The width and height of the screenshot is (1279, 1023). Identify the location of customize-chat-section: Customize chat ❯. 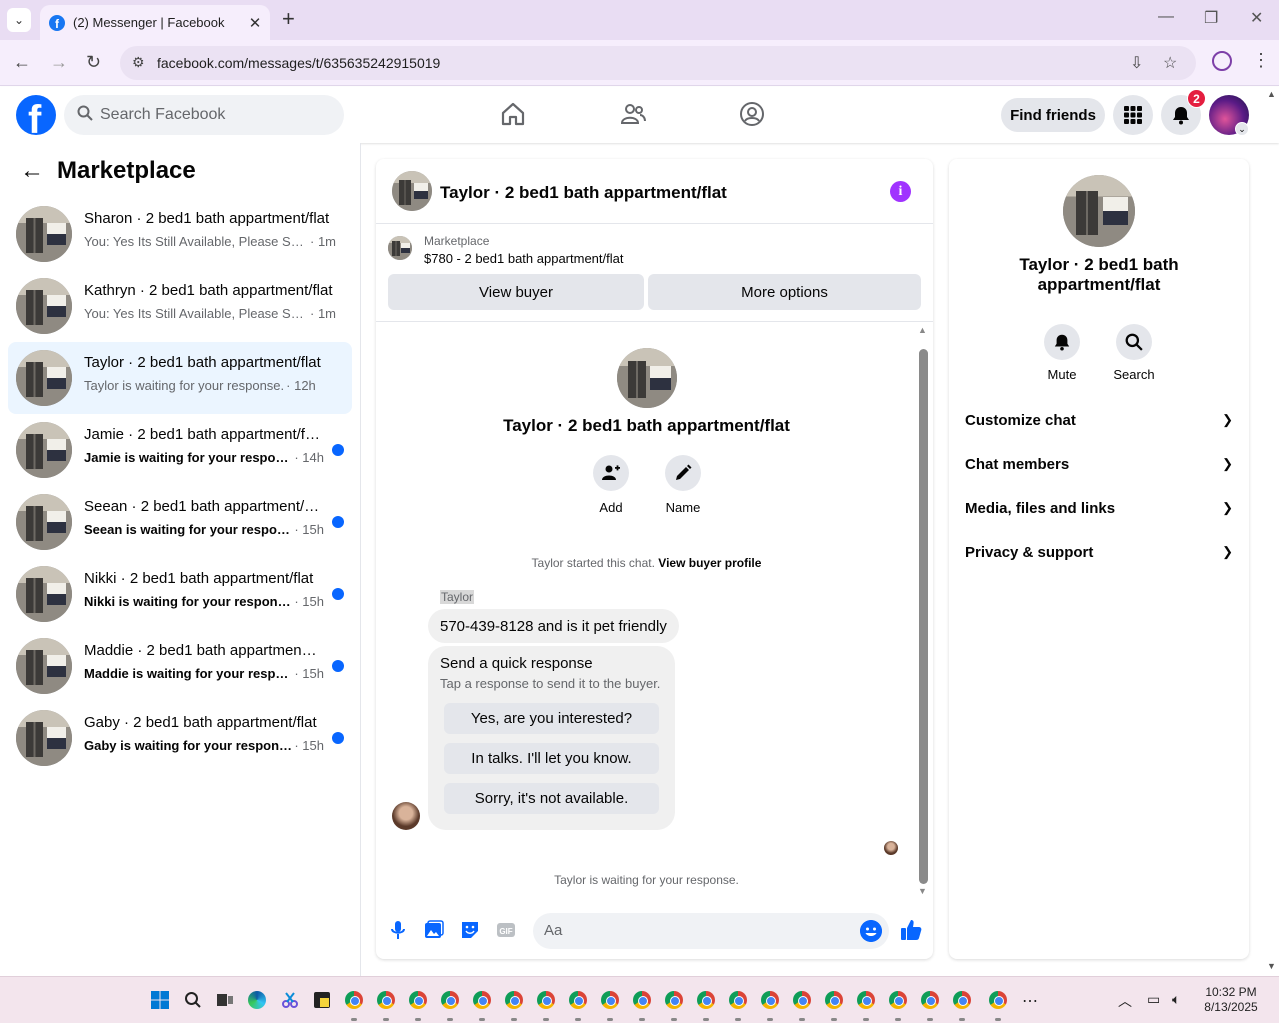
(1099, 420).